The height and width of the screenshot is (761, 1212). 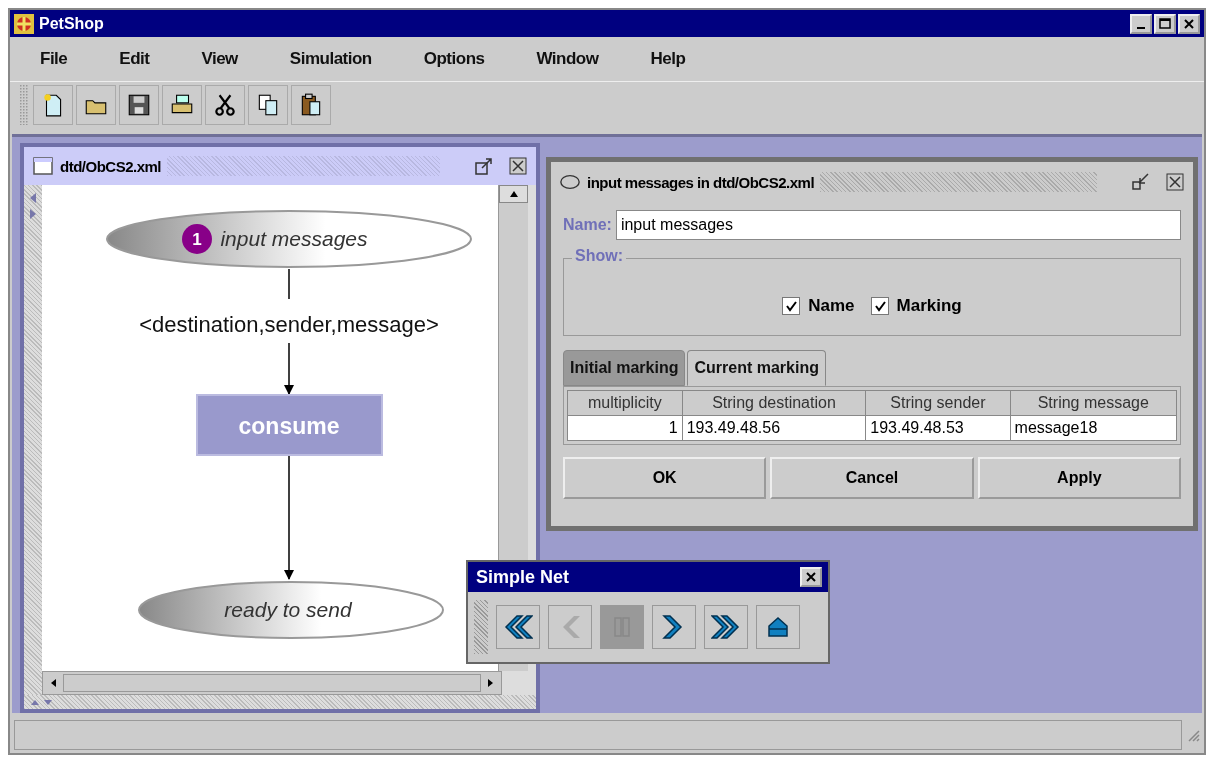 What do you see at coordinates (570, 182) in the screenshot?
I see `place-icon` at bounding box center [570, 182].